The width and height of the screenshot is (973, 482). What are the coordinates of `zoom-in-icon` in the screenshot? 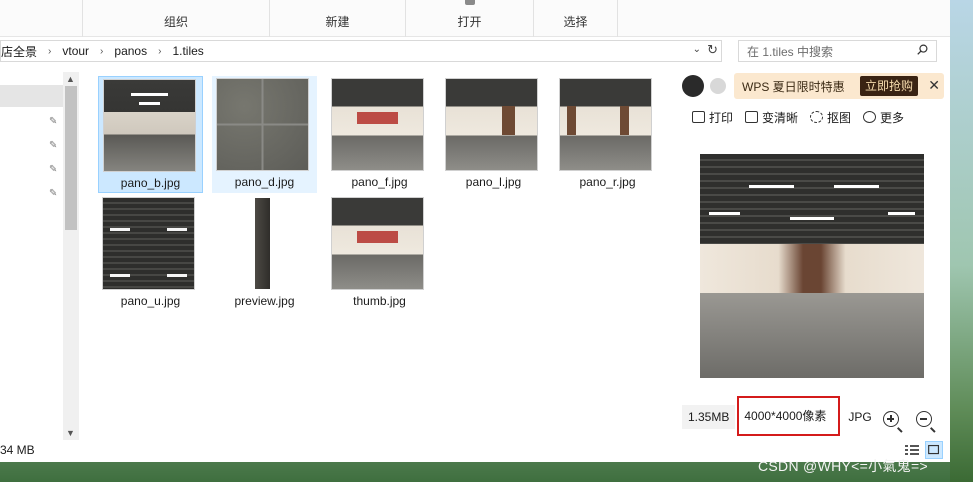 It's located at (891, 419).